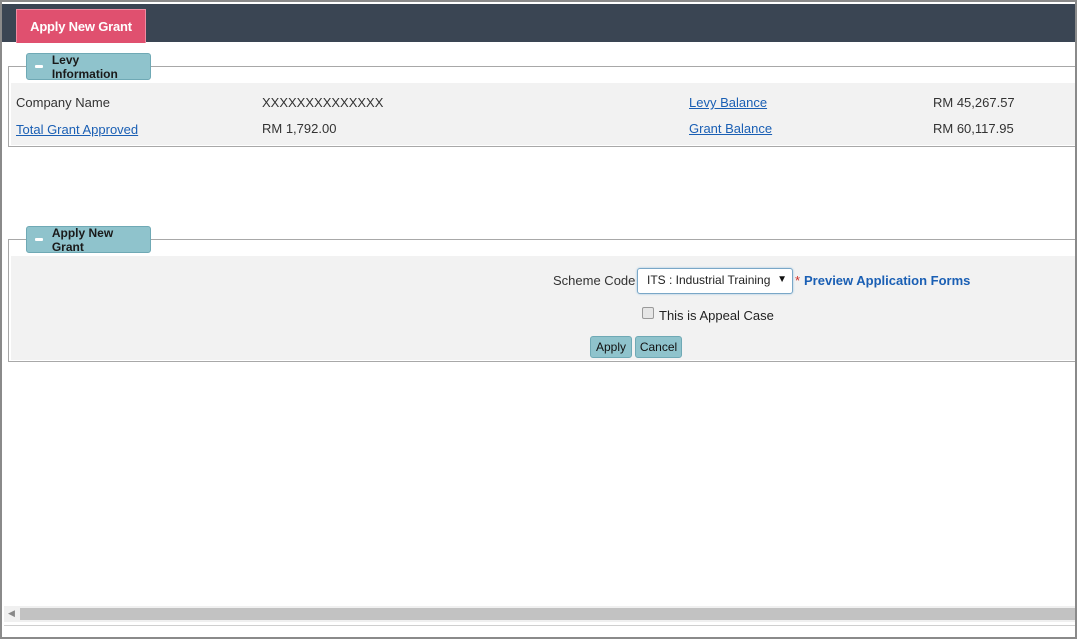 Image resolution: width=1077 pixels, height=639 pixels. I want to click on tab-apply-new-grant: Apply New Grant, so click(81, 26).